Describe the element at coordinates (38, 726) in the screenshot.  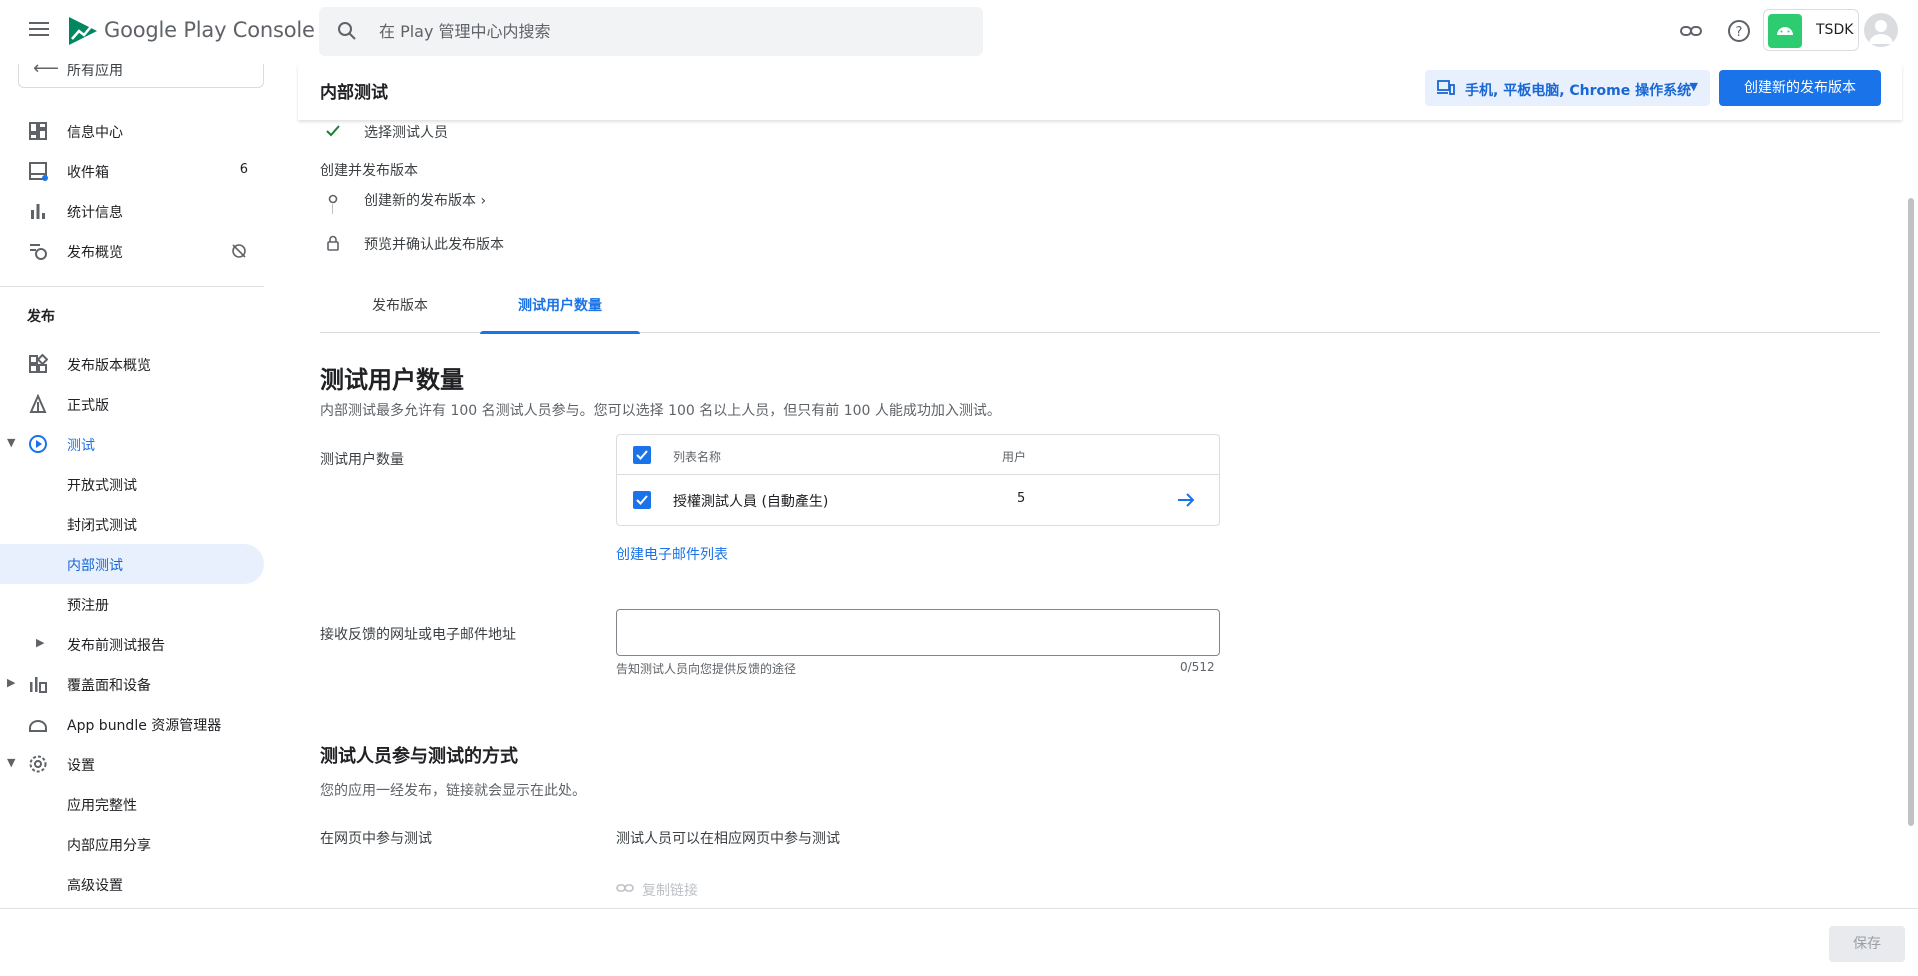
I see `app-bundle-icon` at that location.